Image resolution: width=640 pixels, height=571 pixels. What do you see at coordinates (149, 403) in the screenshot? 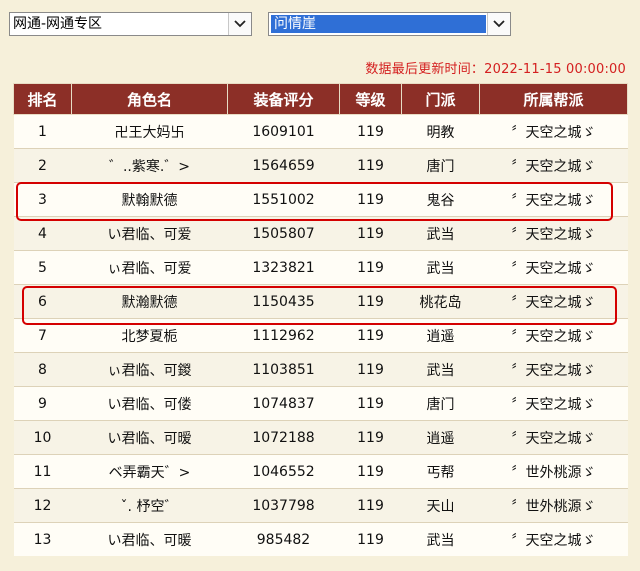
I see `character-name-cell: い君临、可偻` at bounding box center [149, 403].